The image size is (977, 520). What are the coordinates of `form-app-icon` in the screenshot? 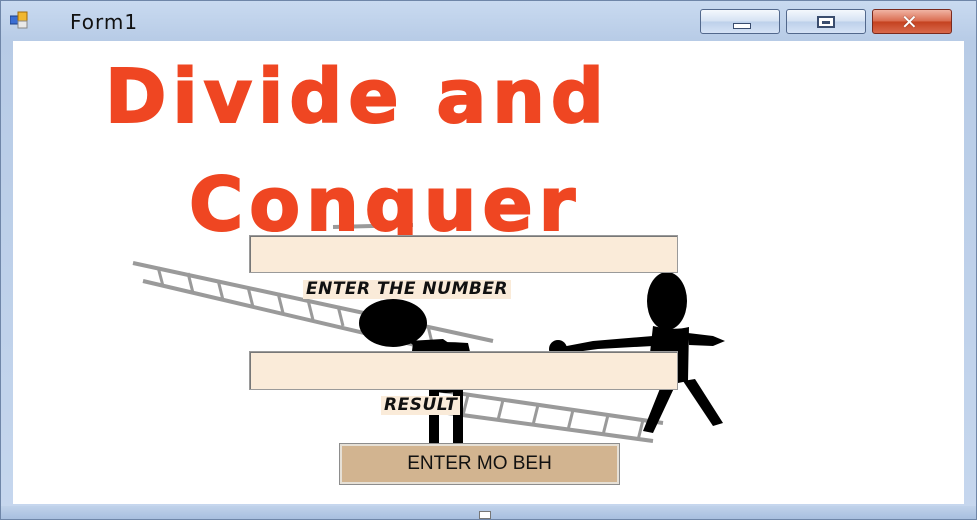 It's located at (19, 20).